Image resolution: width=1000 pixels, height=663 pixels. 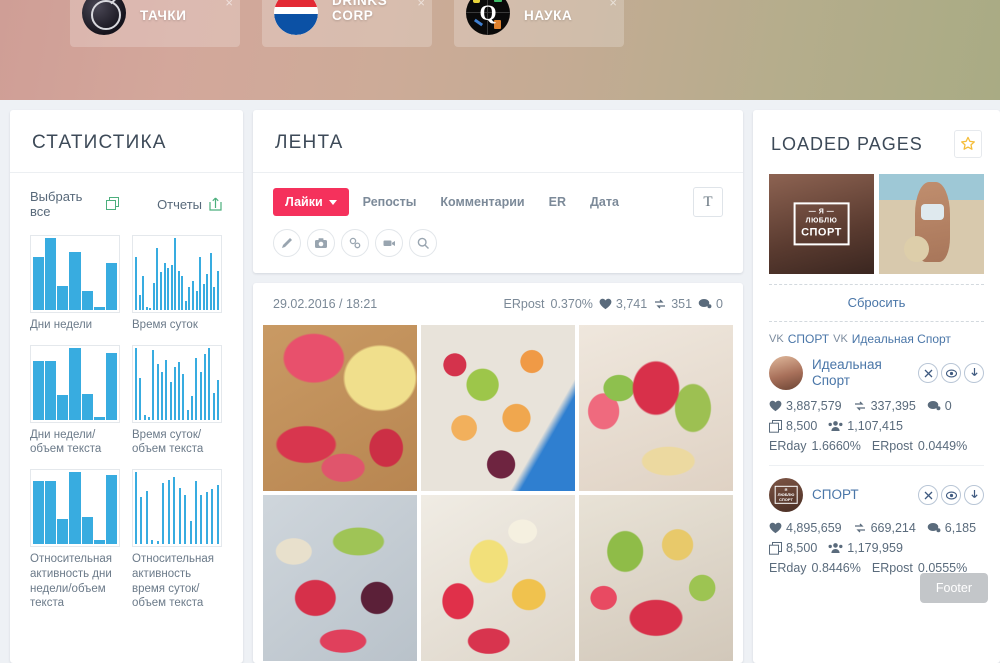 I want to click on banner-card-science: Q НАУКА ×, so click(x=539, y=23).